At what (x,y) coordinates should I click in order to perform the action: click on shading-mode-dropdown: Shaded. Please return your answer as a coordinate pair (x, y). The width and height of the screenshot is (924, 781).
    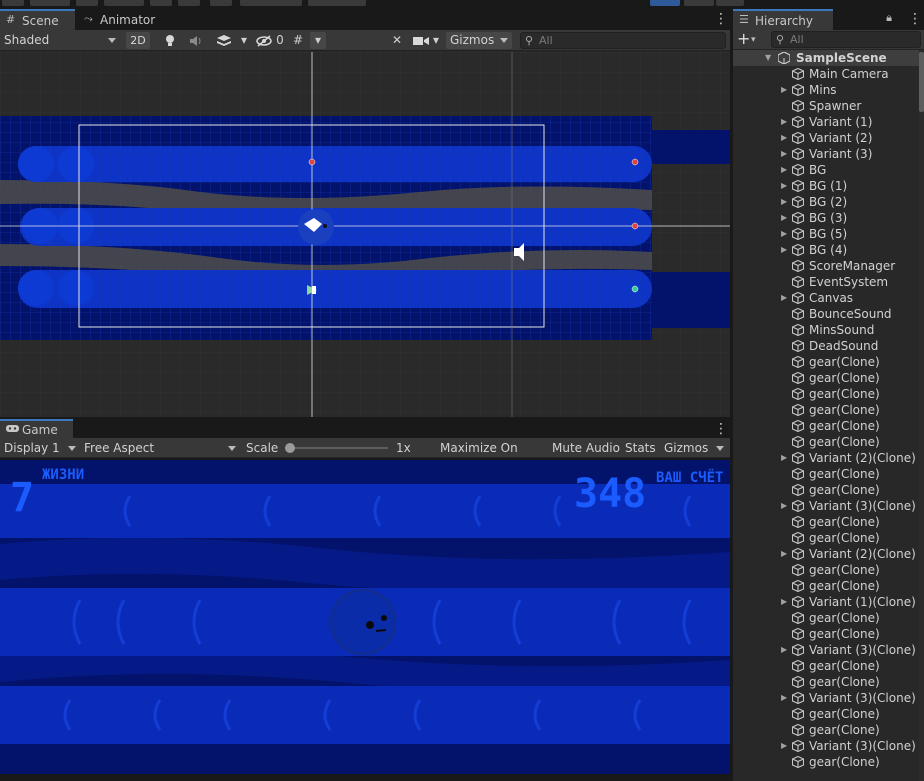
    Looking at the image, I should click on (60, 40).